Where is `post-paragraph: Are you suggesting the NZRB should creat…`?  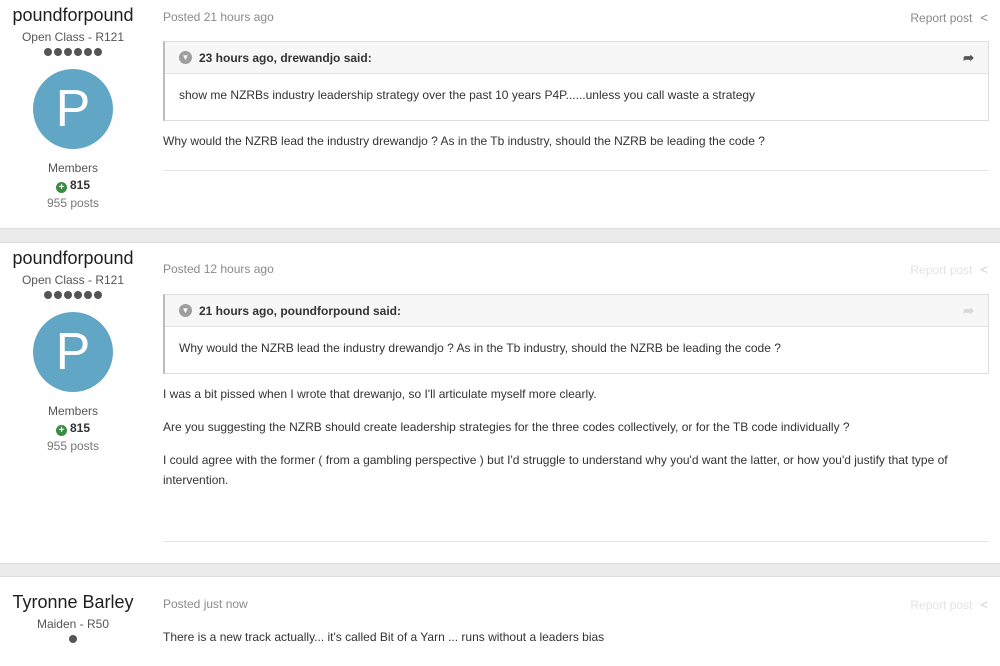 post-paragraph: Are you suggesting the NZRB should creat… is located at coordinates (506, 427).